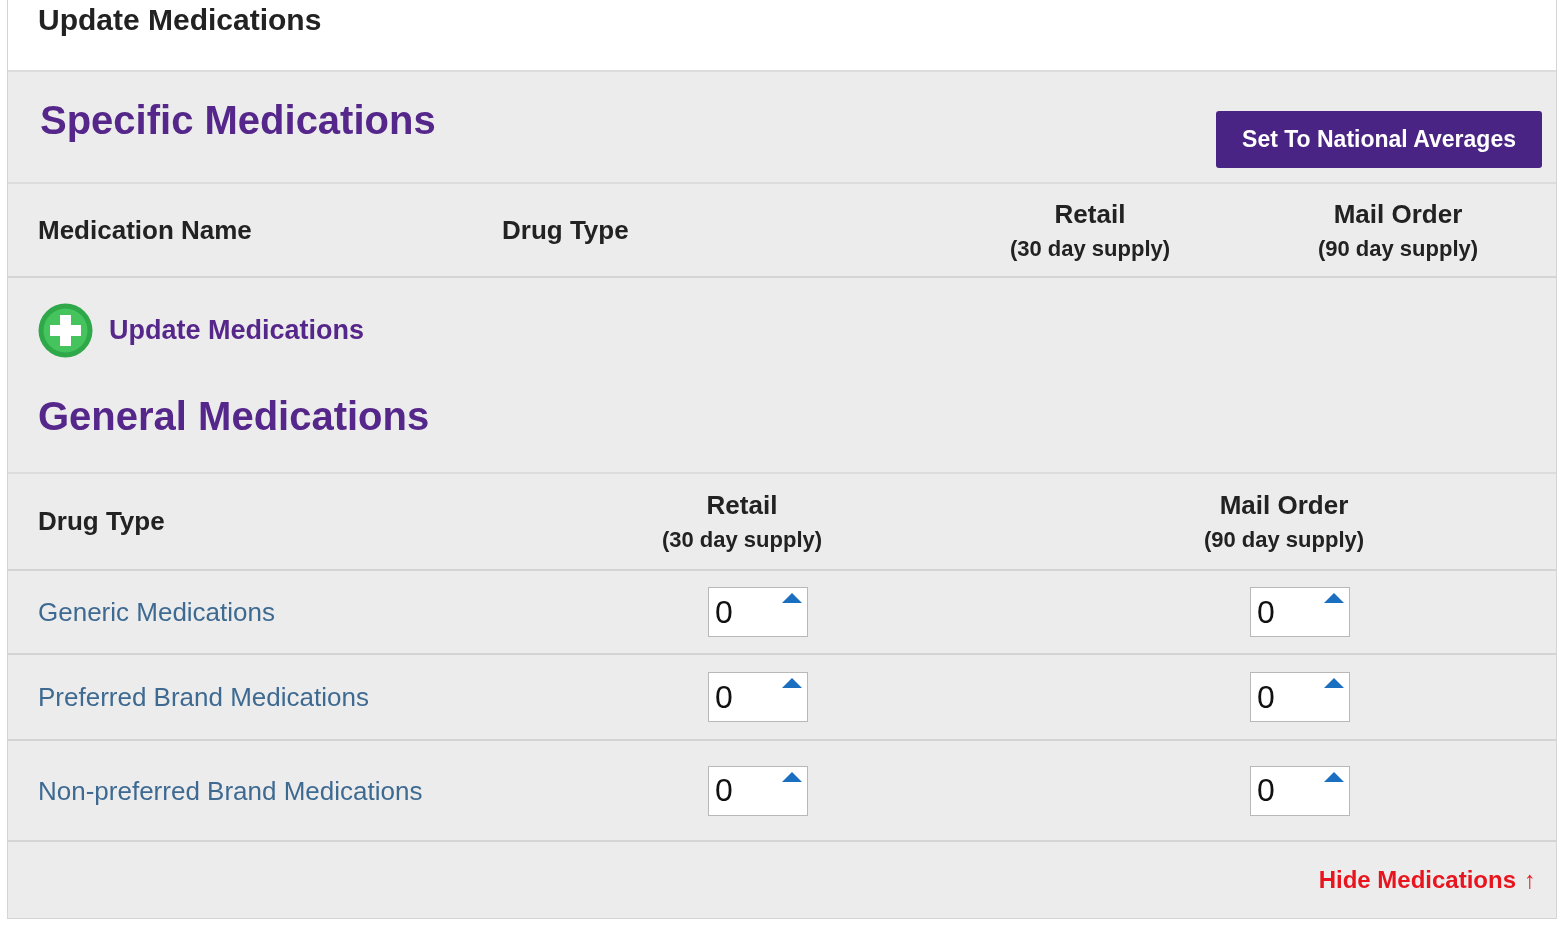  What do you see at coordinates (65, 330) in the screenshot?
I see `add-icon` at bounding box center [65, 330].